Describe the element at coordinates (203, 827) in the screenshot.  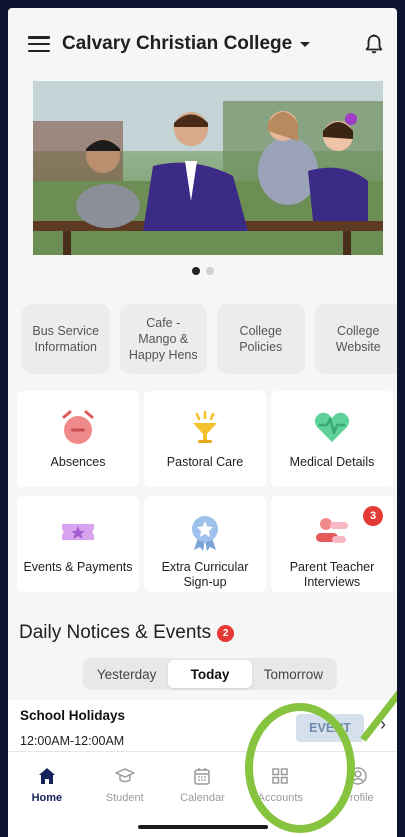
I see `home-indicator` at that location.